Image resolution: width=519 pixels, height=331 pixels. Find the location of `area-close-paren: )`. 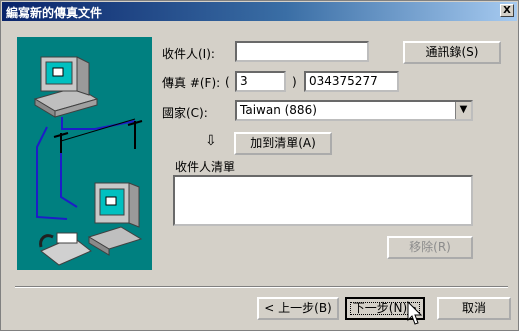

area-close-paren: ) is located at coordinates (294, 82).